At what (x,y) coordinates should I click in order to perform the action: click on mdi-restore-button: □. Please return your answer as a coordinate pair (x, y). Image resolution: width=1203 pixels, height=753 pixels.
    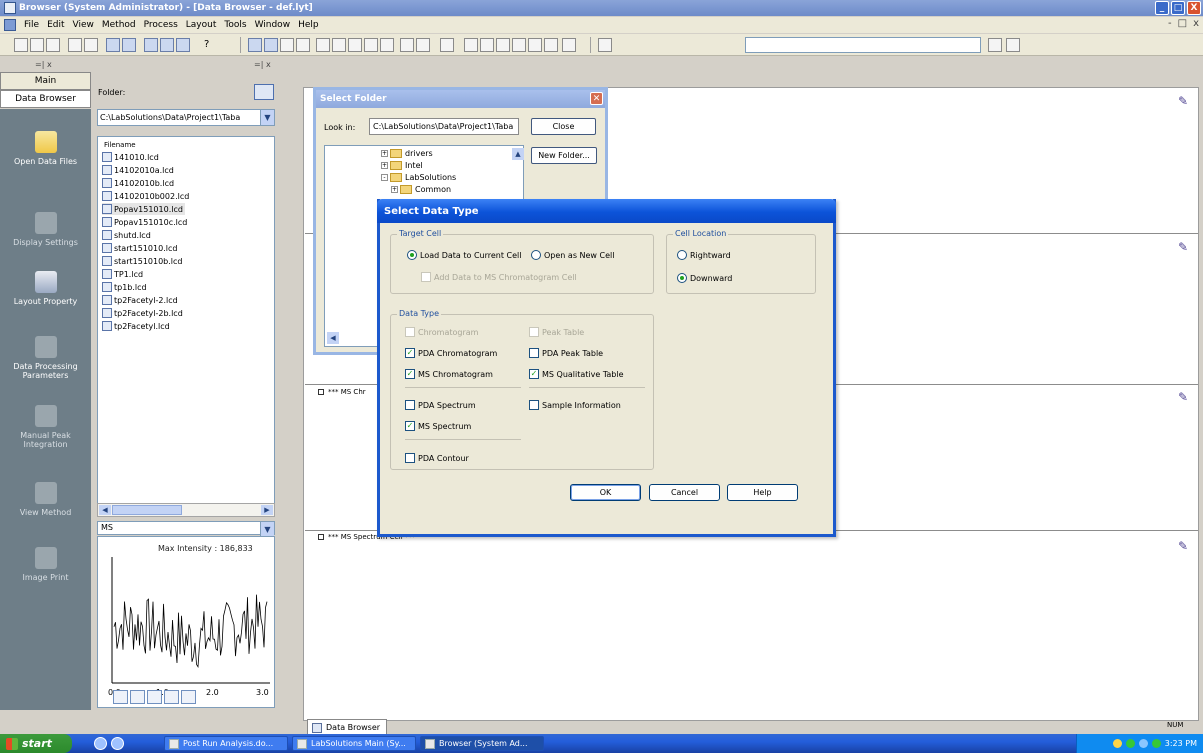
    Looking at the image, I should click on (1182, 23).